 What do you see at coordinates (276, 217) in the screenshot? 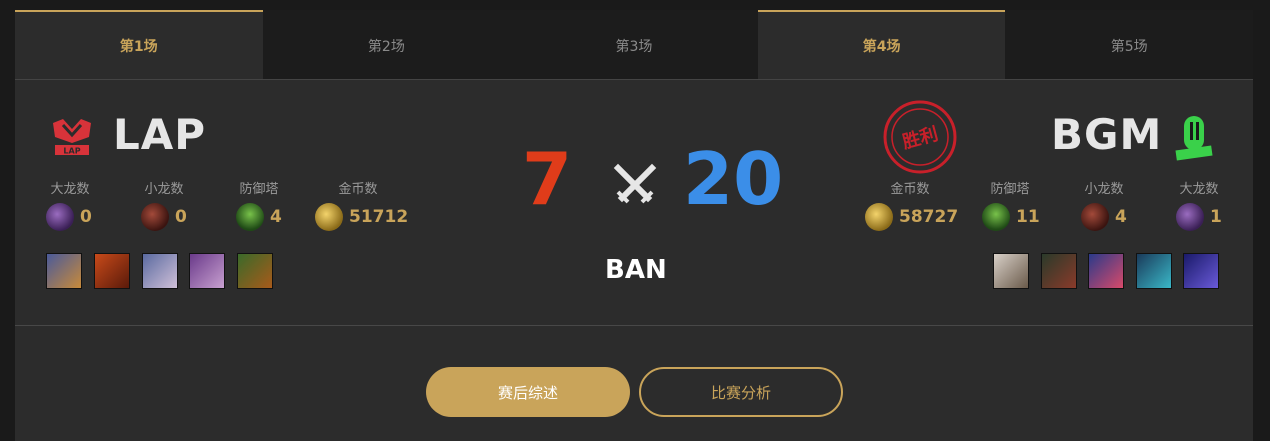
I see `left-tower-count: 4` at bounding box center [276, 217].